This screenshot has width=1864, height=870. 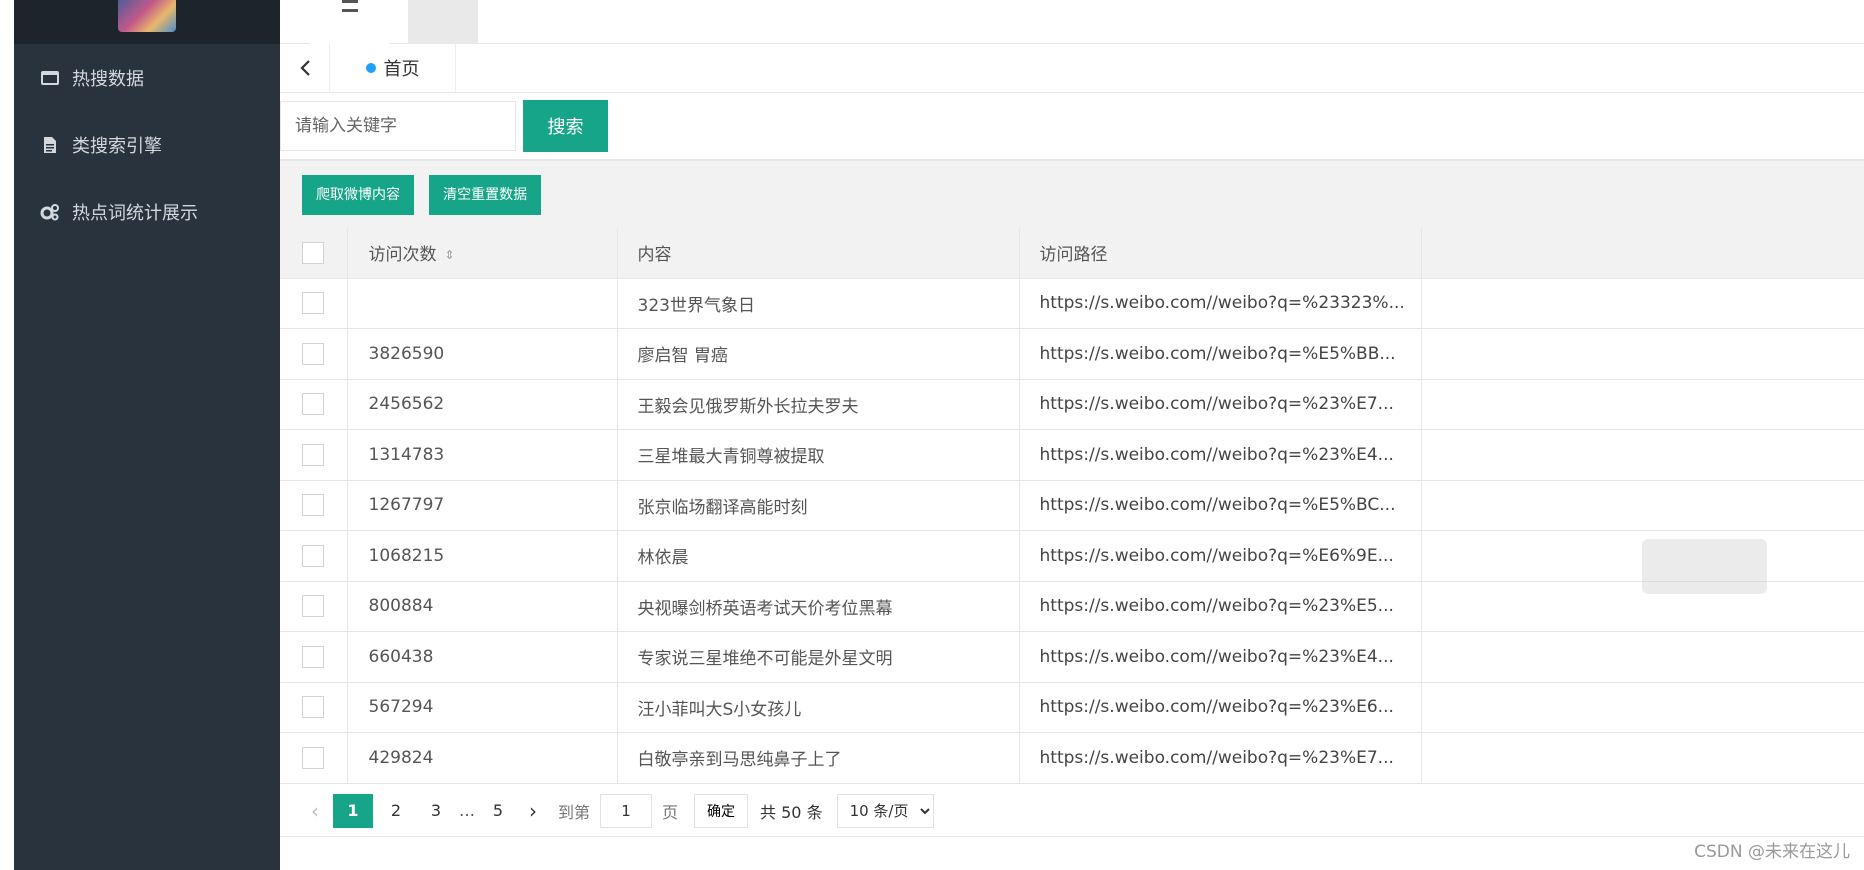 What do you see at coordinates (1072, 127) in the screenshot?
I see `search-row: 搜索` at bounding box center [1072, 127].